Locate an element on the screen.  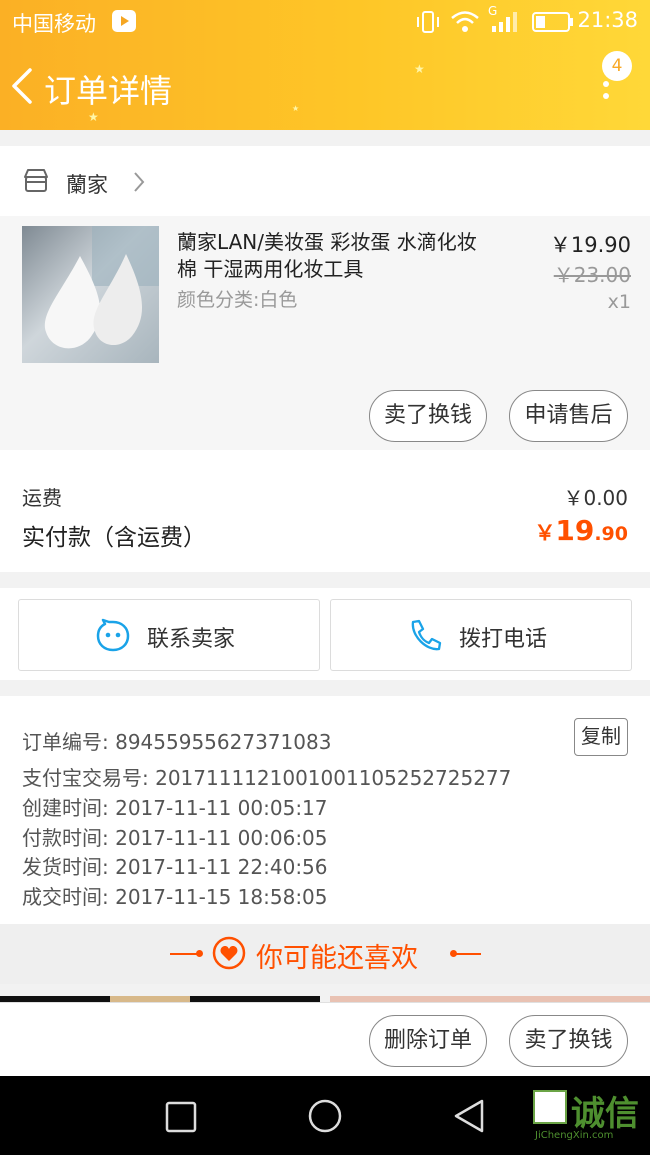
chevron-right-icon is located at coordinates (139, 184).